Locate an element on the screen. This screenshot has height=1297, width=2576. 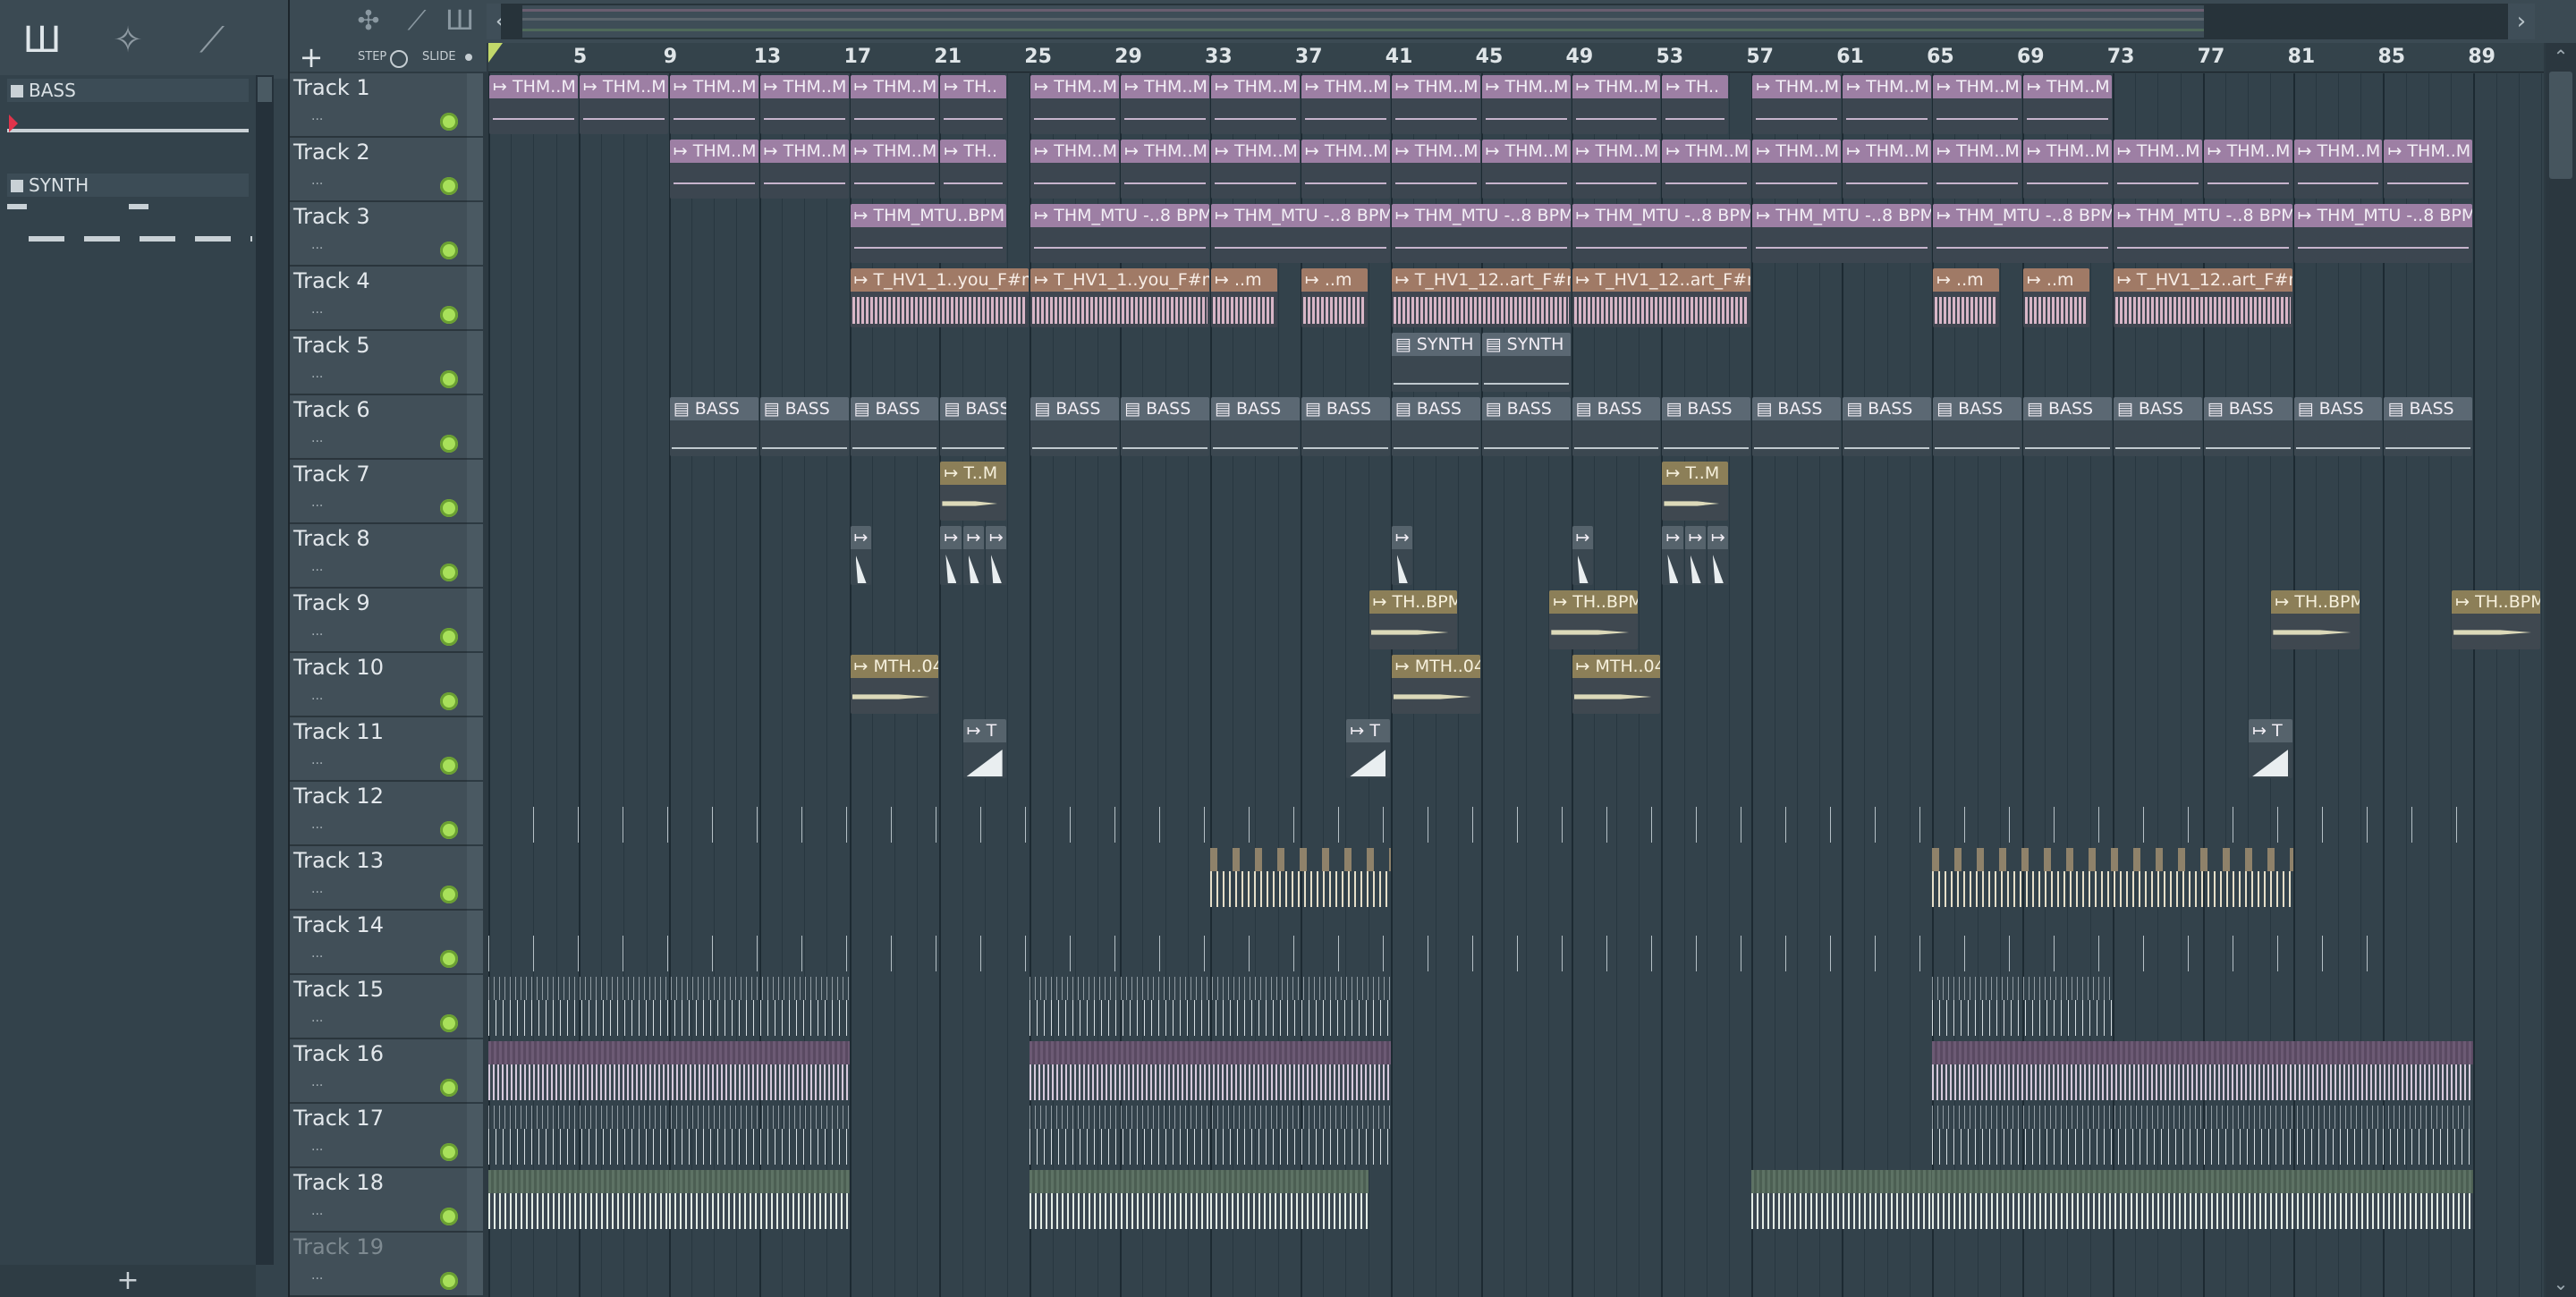
piano-roll-clip-icon: Ш is located at coordinates (460, 21).